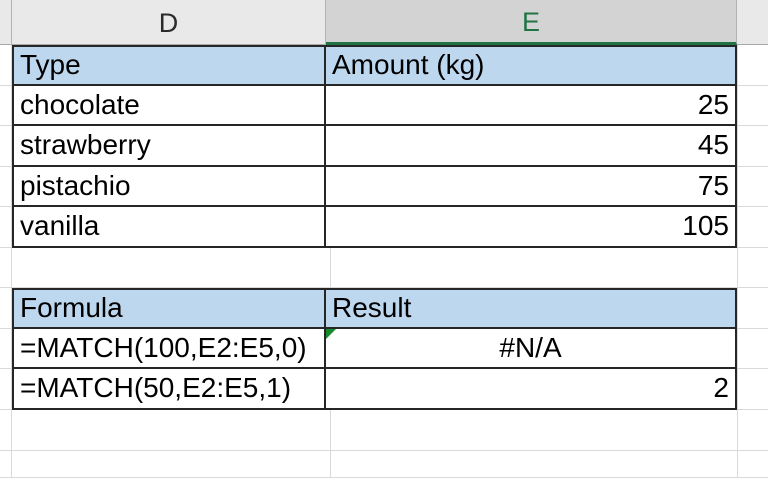 The image size is (768, 478). What do you see at coordinates (6, 308) in the screenshot?
I see `cell-C7-partial` at bounding box center [6, 308].